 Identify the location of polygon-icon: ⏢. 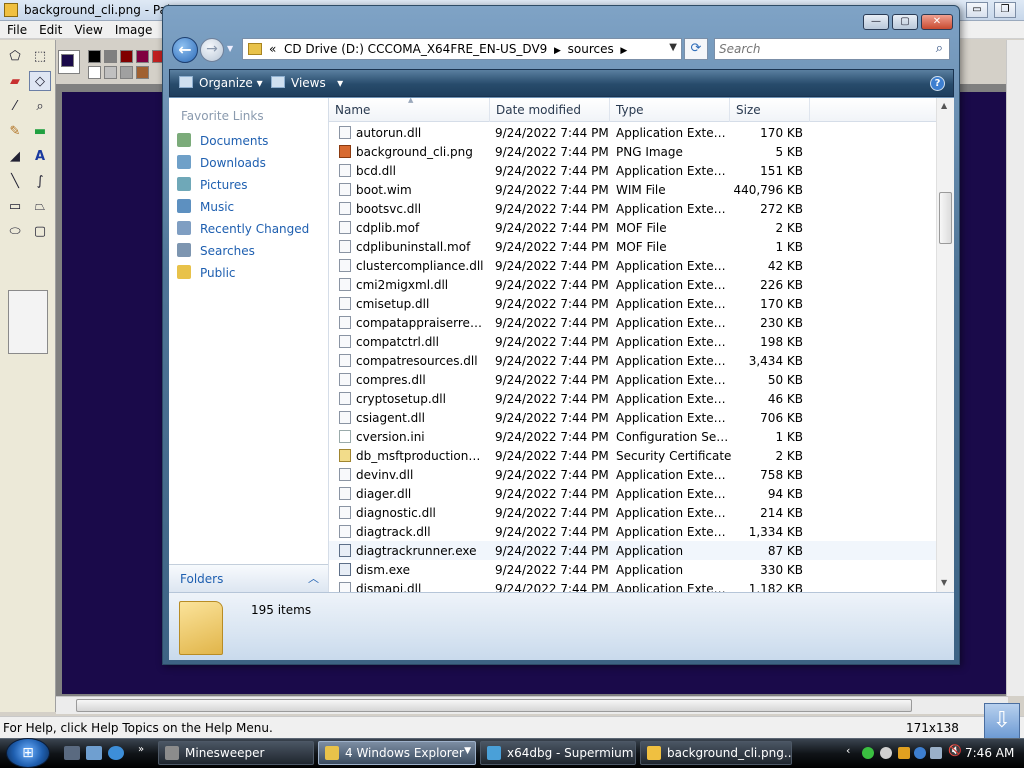
(40, 206).